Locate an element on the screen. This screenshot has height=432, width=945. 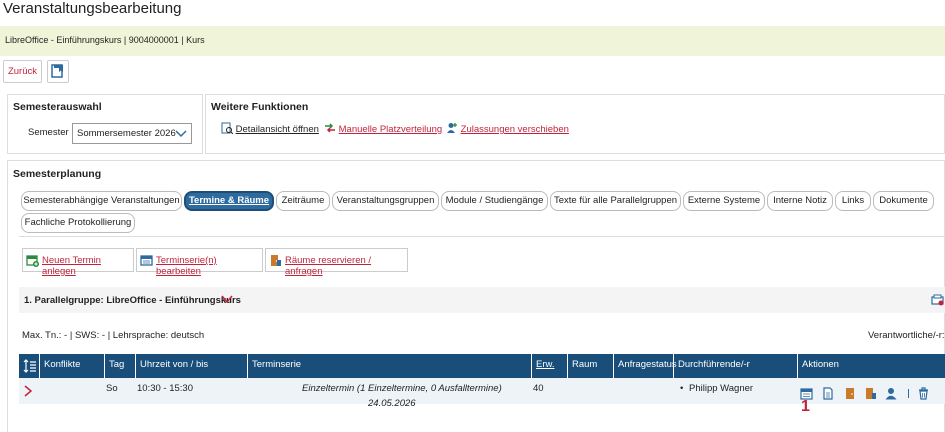
tab-modules: Module / Studiengänge is located at coordinates (494, 201).